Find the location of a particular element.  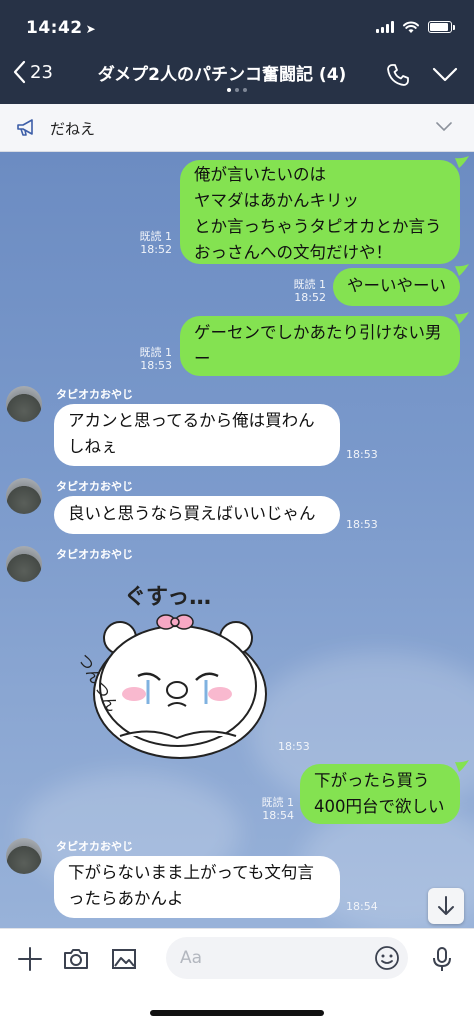

unread-count: 23 is located at coordinates (41, 72).